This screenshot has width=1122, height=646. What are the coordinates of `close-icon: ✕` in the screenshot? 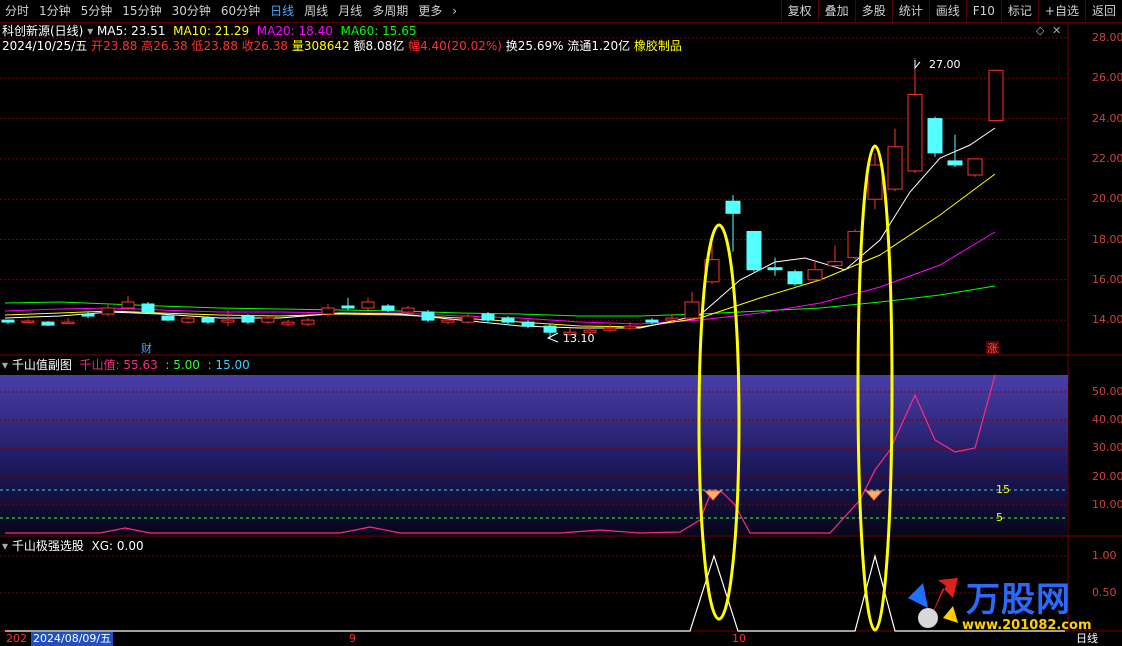 It's located at (1056, 30).